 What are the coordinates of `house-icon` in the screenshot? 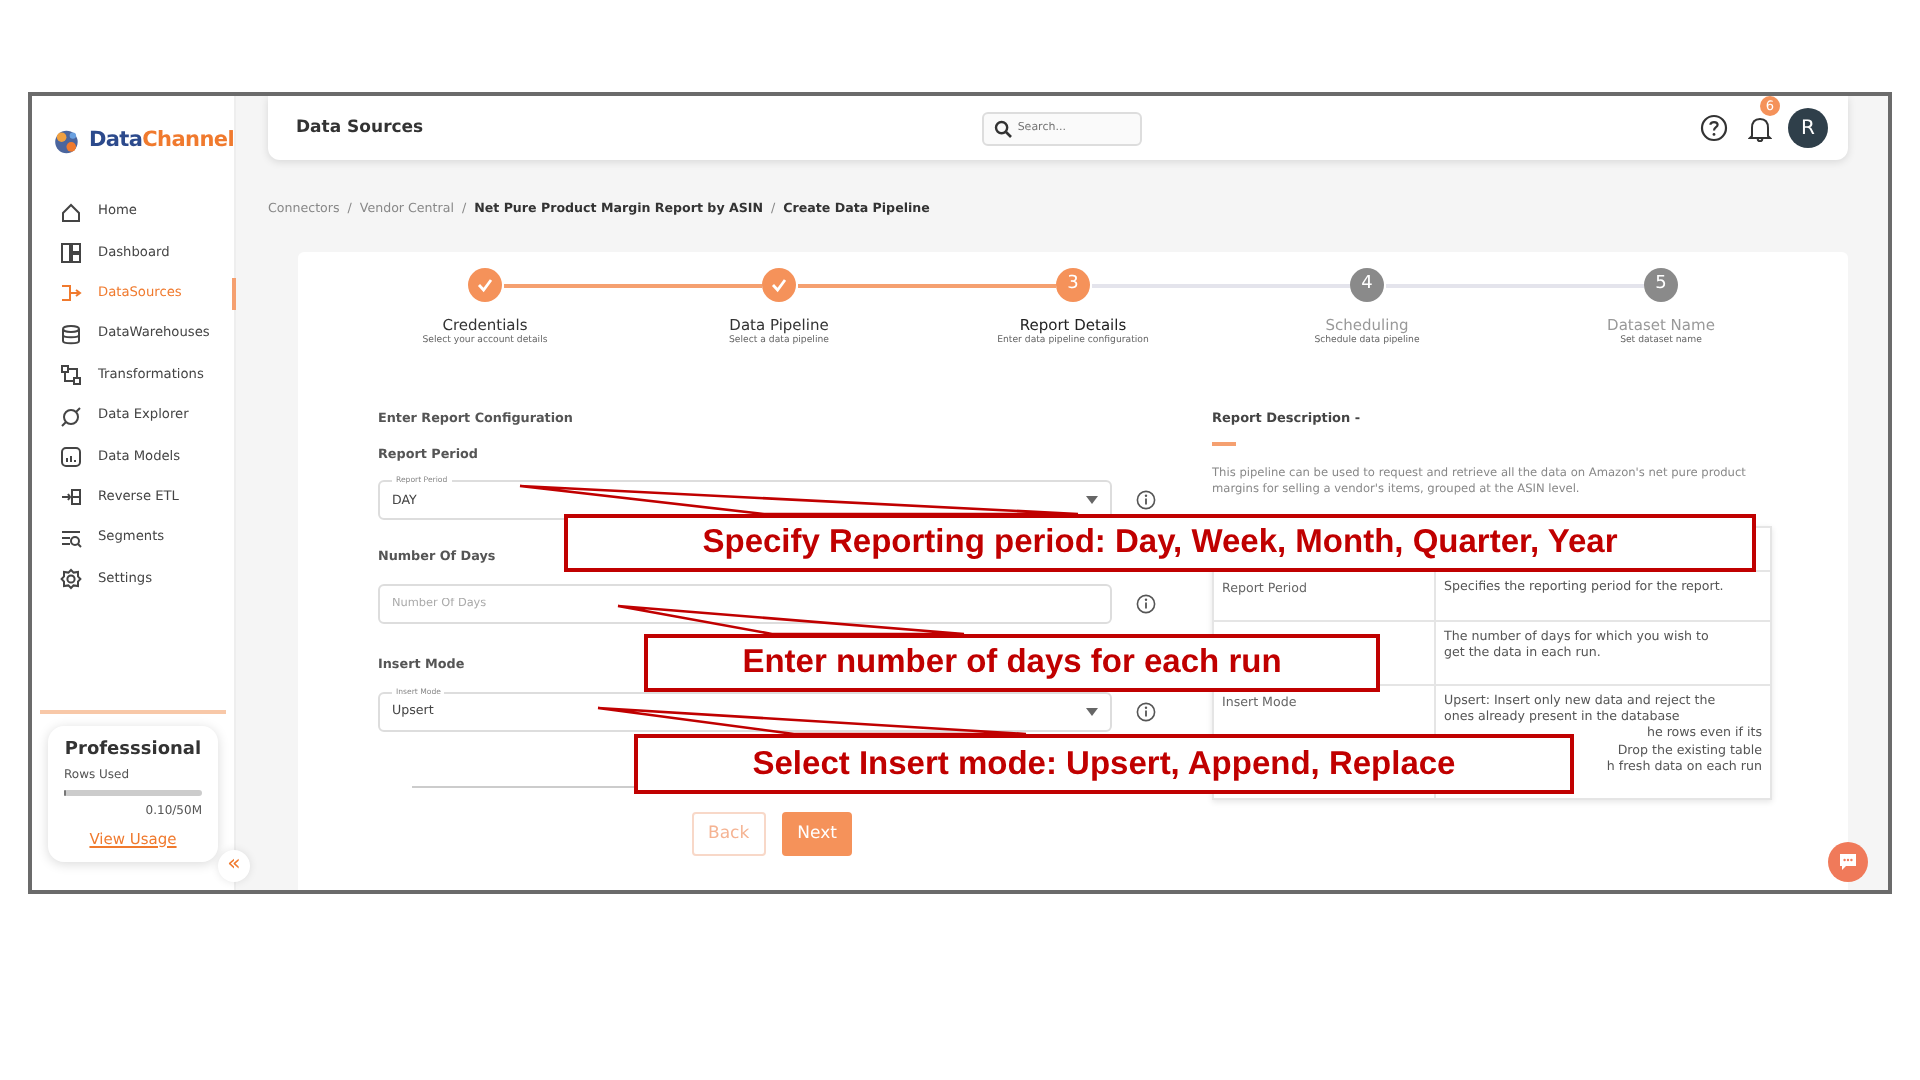 It's located at (71, 212).